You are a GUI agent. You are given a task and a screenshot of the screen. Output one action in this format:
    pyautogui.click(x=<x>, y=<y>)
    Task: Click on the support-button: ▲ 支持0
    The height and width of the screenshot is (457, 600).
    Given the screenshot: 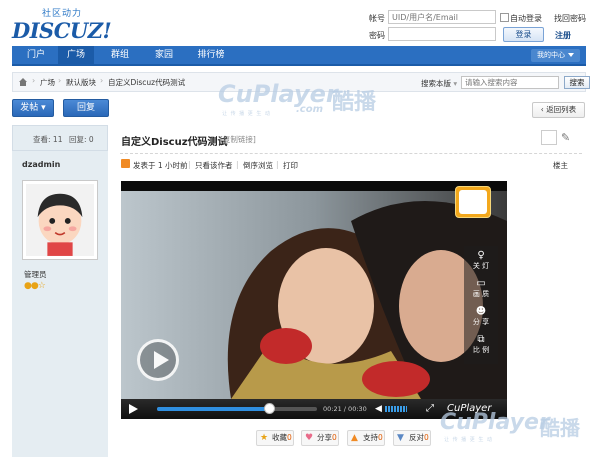 What is the action you would take?
    pyautogui.click(x=366, y=438)
    